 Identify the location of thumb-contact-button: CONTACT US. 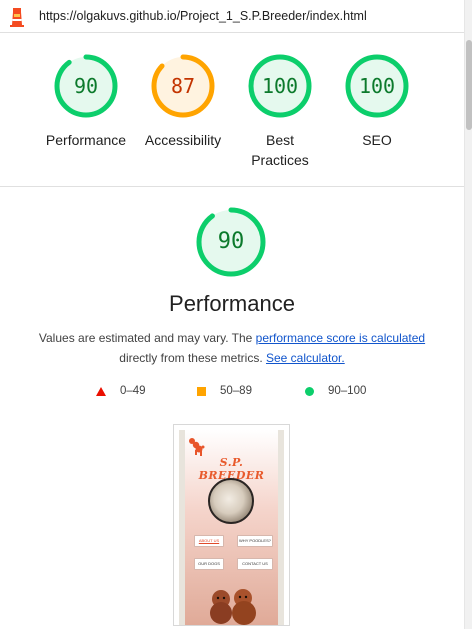
(255, 564).